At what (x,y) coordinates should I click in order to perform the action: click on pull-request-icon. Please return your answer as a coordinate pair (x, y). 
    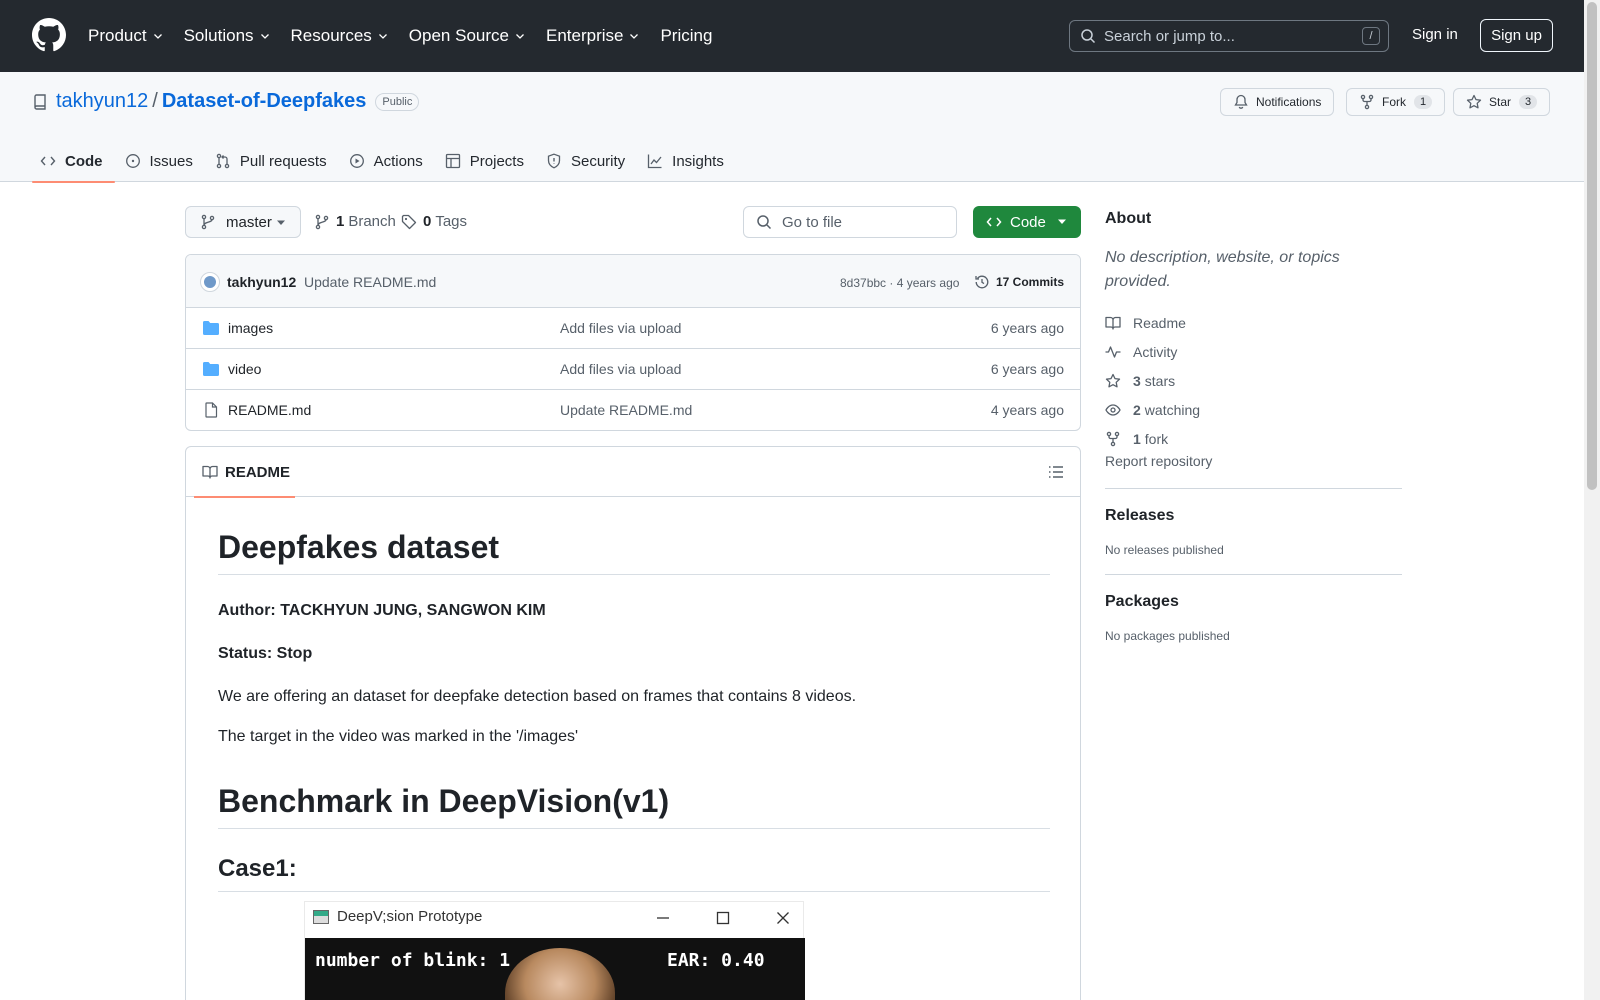
    Looking at the image, I should click on (223, 161).